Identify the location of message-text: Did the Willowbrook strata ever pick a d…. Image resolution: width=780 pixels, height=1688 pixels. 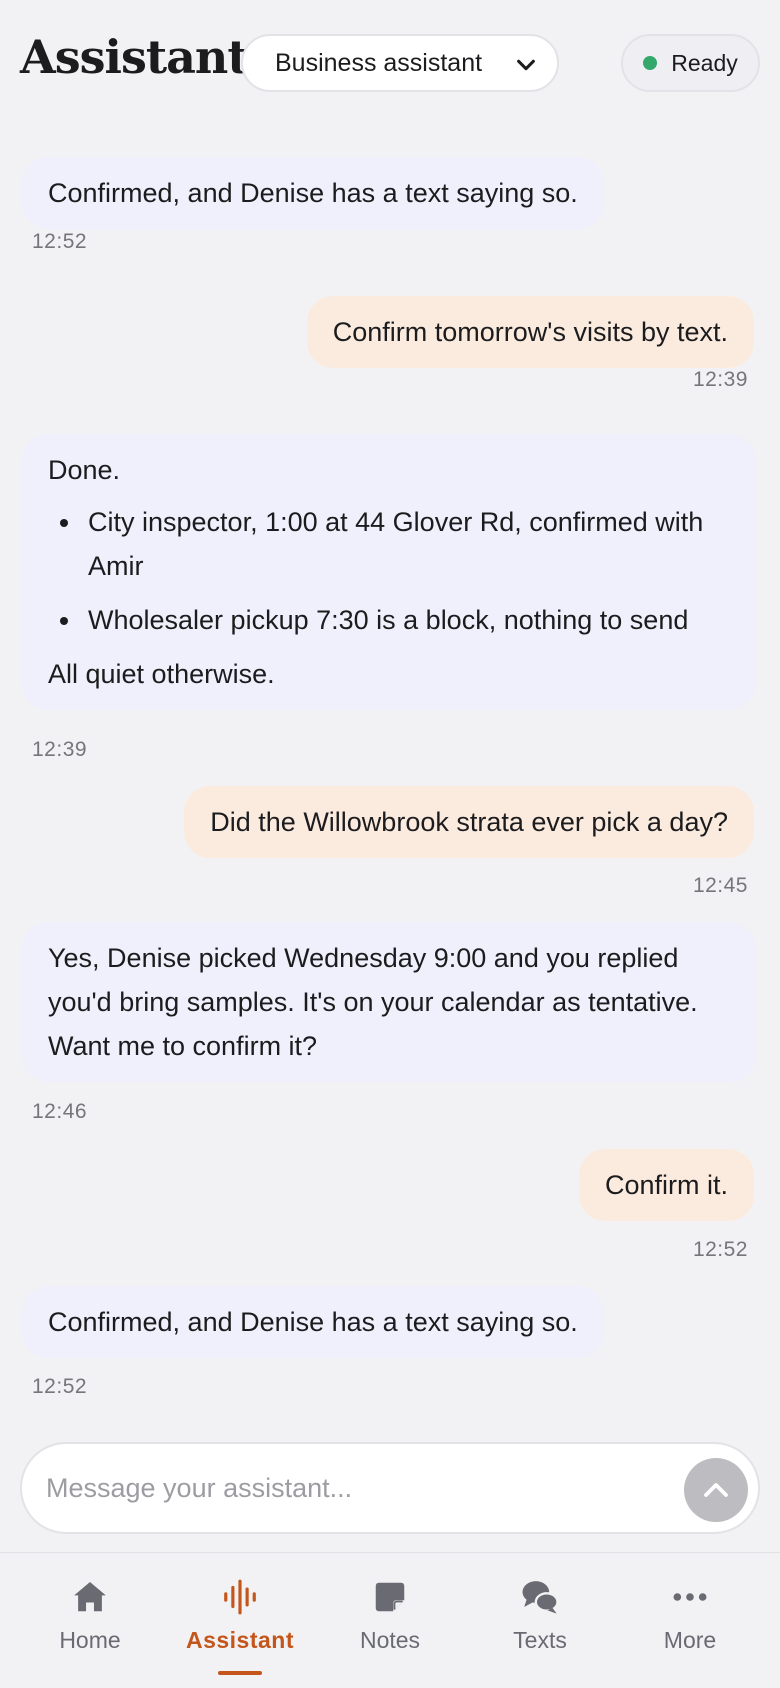
(469, 822).